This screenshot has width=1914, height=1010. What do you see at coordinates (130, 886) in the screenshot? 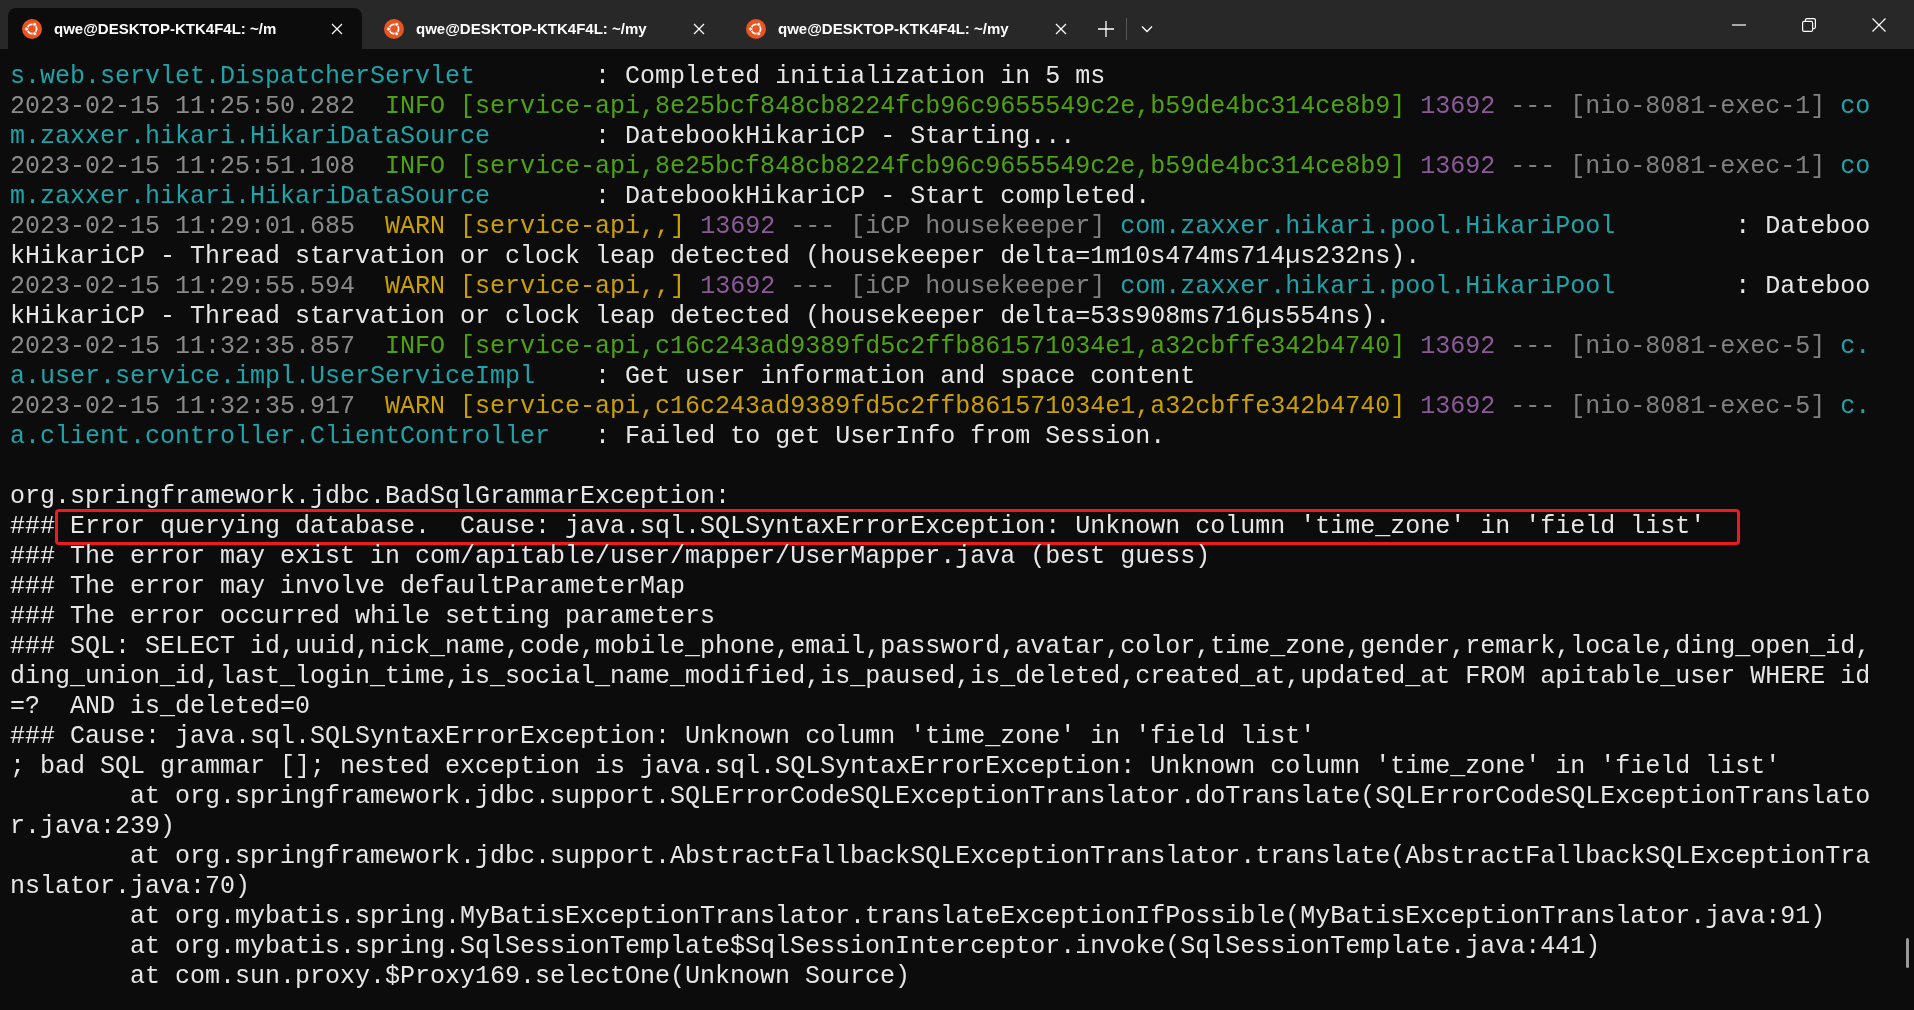
I see `terminal-text: nslator.java:70)` at bounding box center [130, 886].